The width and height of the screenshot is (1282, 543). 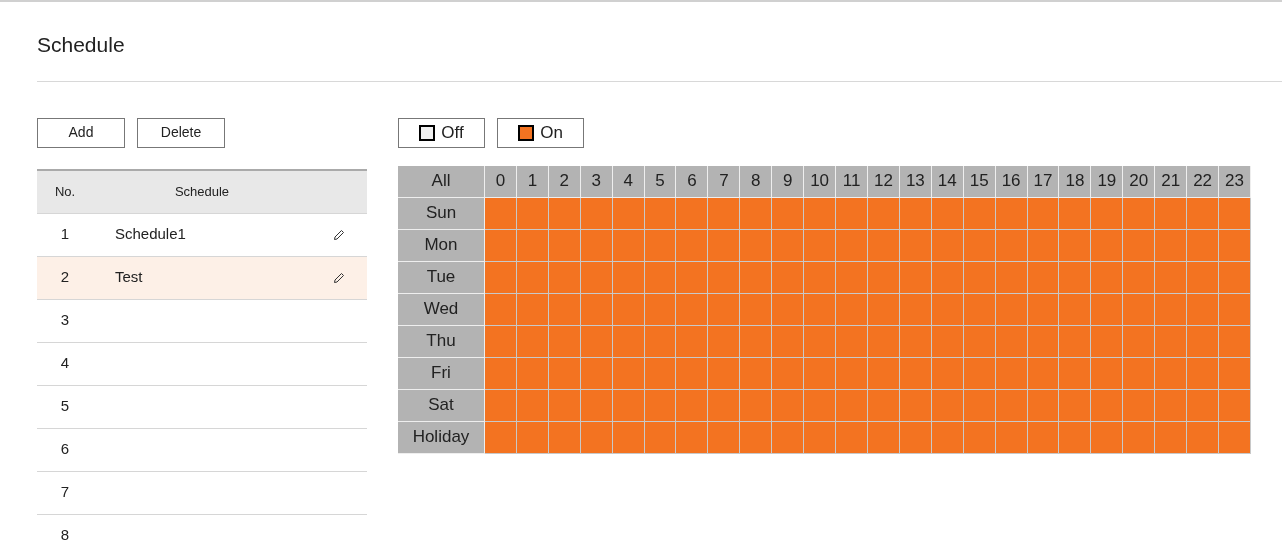 I want to click on hour-header: 15, so click(x=979, y=181).